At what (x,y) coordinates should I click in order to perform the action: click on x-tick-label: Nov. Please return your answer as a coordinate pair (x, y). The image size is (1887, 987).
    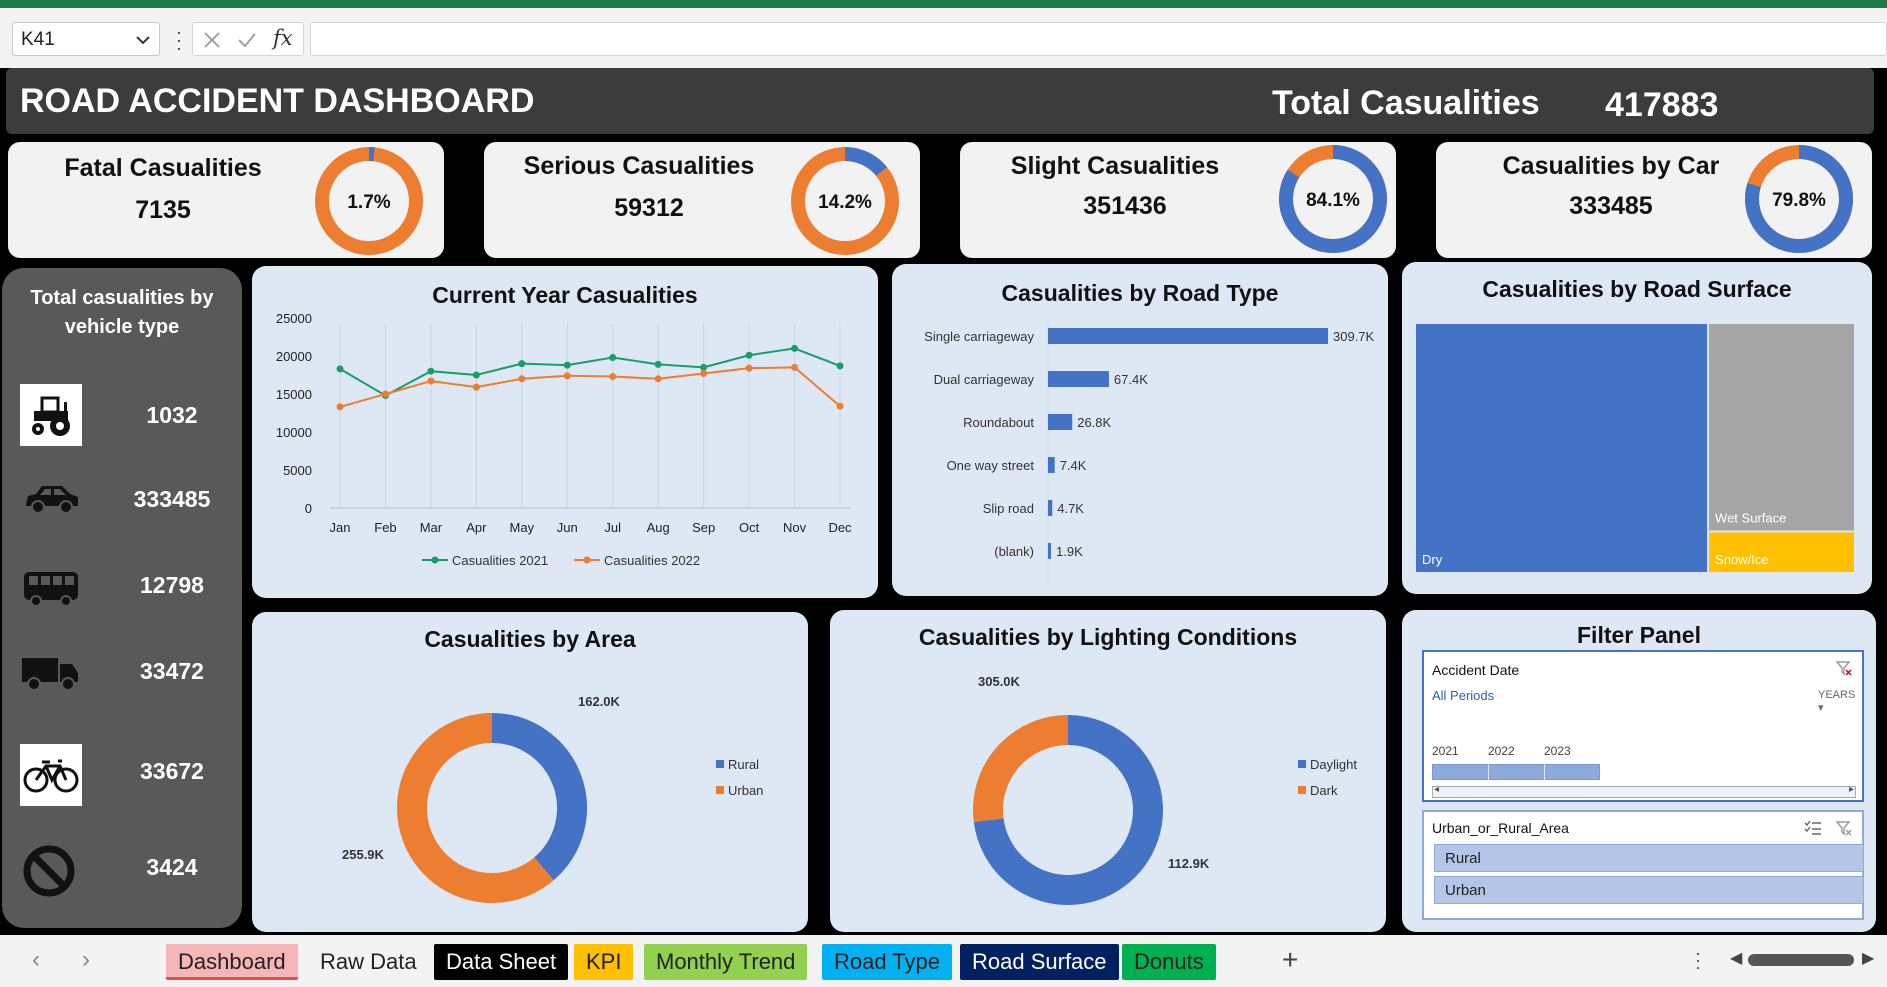
    Looking at the image, I should click on (795, 527).